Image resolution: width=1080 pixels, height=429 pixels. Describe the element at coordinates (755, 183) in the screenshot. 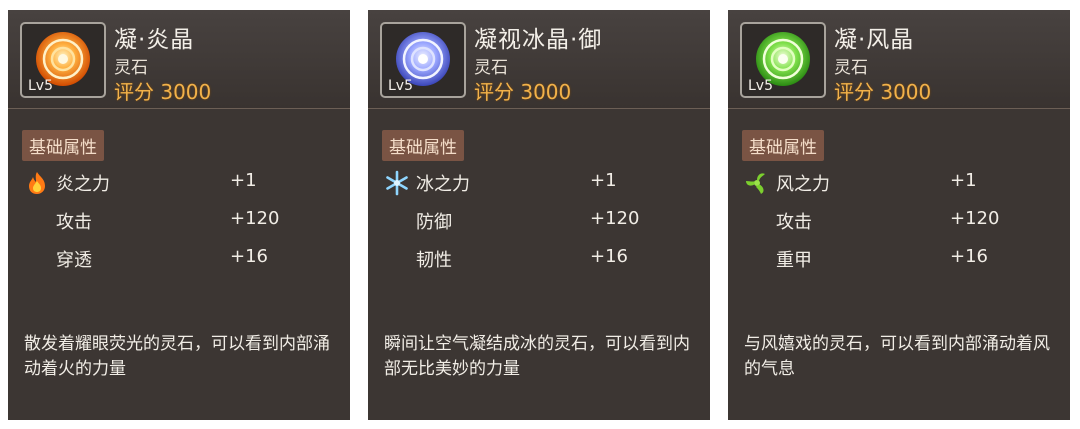

I see `wind-icon` at that location.